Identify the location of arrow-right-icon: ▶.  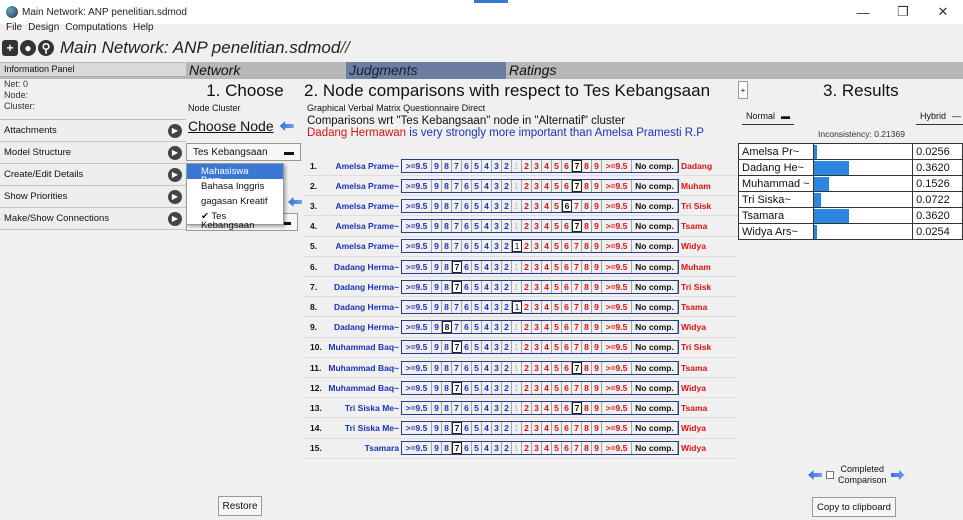
(175, 130).